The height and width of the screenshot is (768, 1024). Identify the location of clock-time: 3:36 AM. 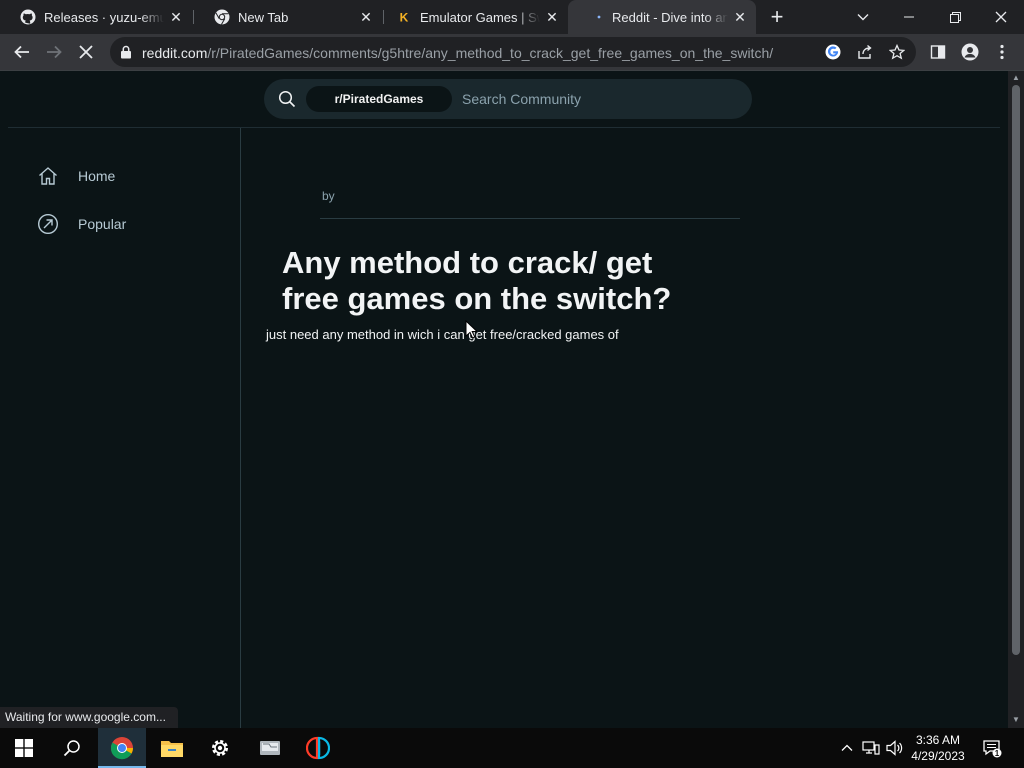
(938, 740).